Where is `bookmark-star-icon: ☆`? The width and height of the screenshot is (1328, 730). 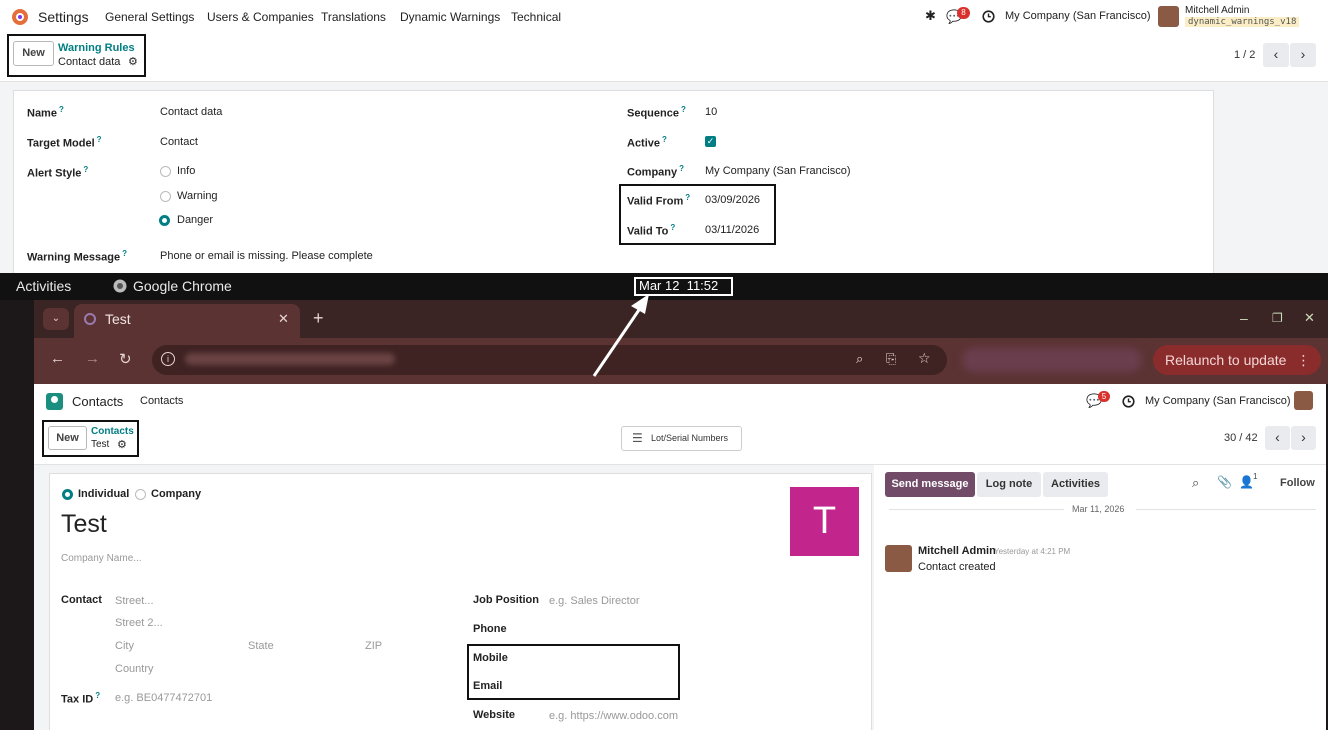
bookmark-star-icon: ☆ is located at coordinates (924, 358).